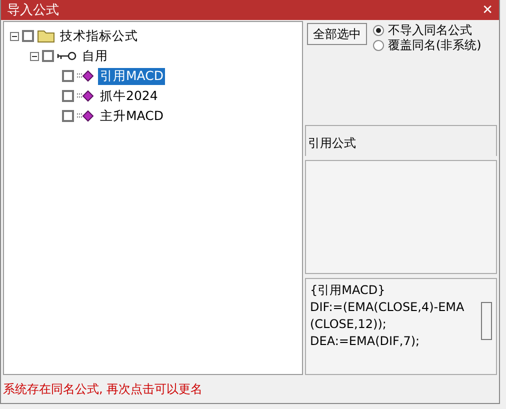  I want to click on select-all-button: 全部选中, so click(337, 34).